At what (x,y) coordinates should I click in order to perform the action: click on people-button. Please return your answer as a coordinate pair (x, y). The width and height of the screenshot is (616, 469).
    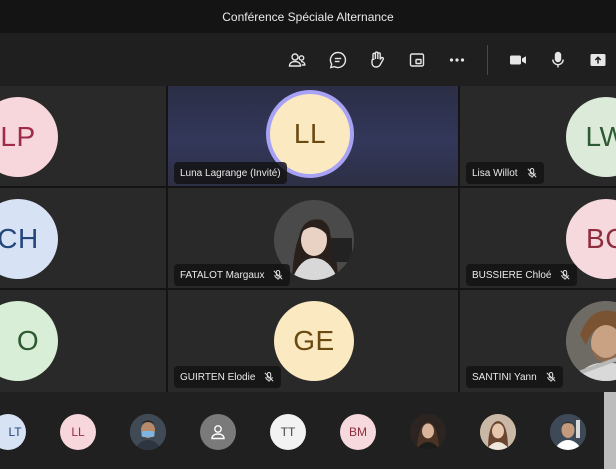
    Looking at the image, I should click on (297, 60).